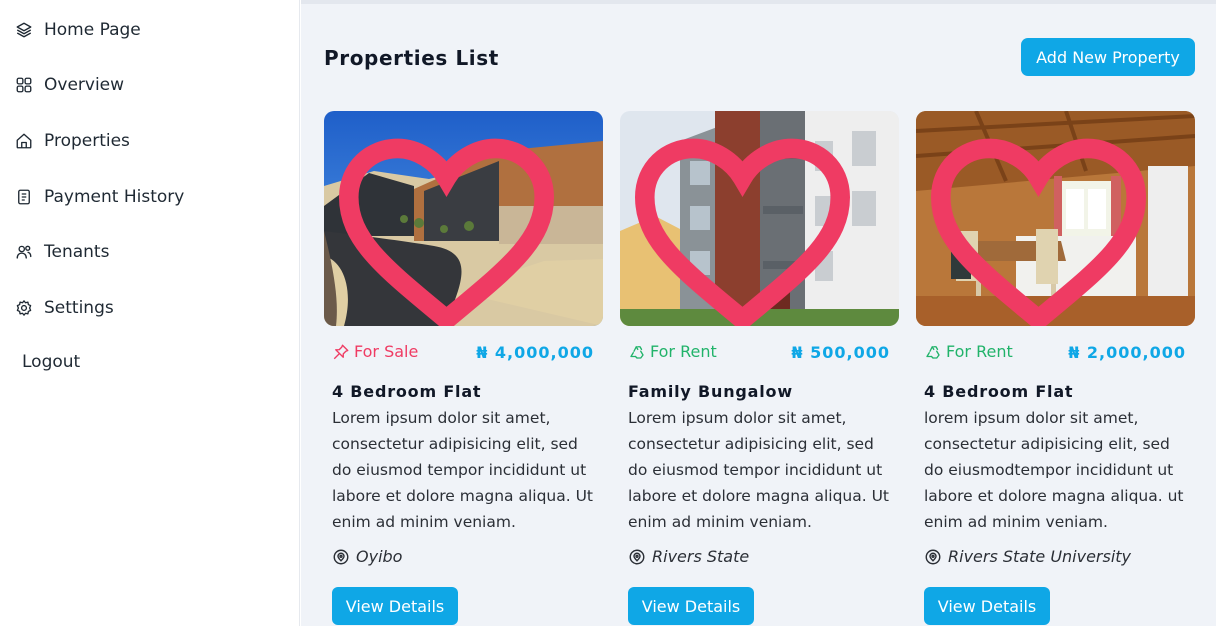 The image size is (1216, 626). I want to click on house-icon, so click(24, 141).